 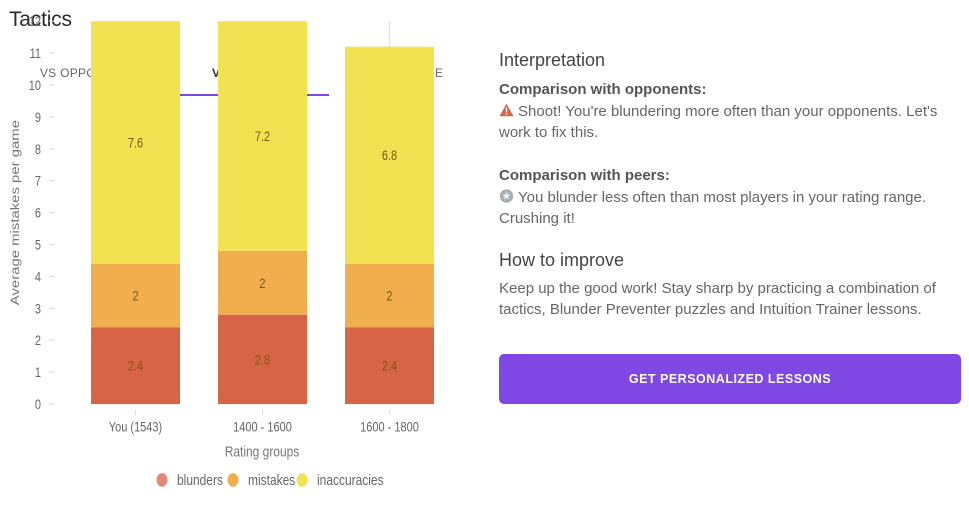 I want to click on legend-swatch-inaccuracies, so click(x=302, y=480).